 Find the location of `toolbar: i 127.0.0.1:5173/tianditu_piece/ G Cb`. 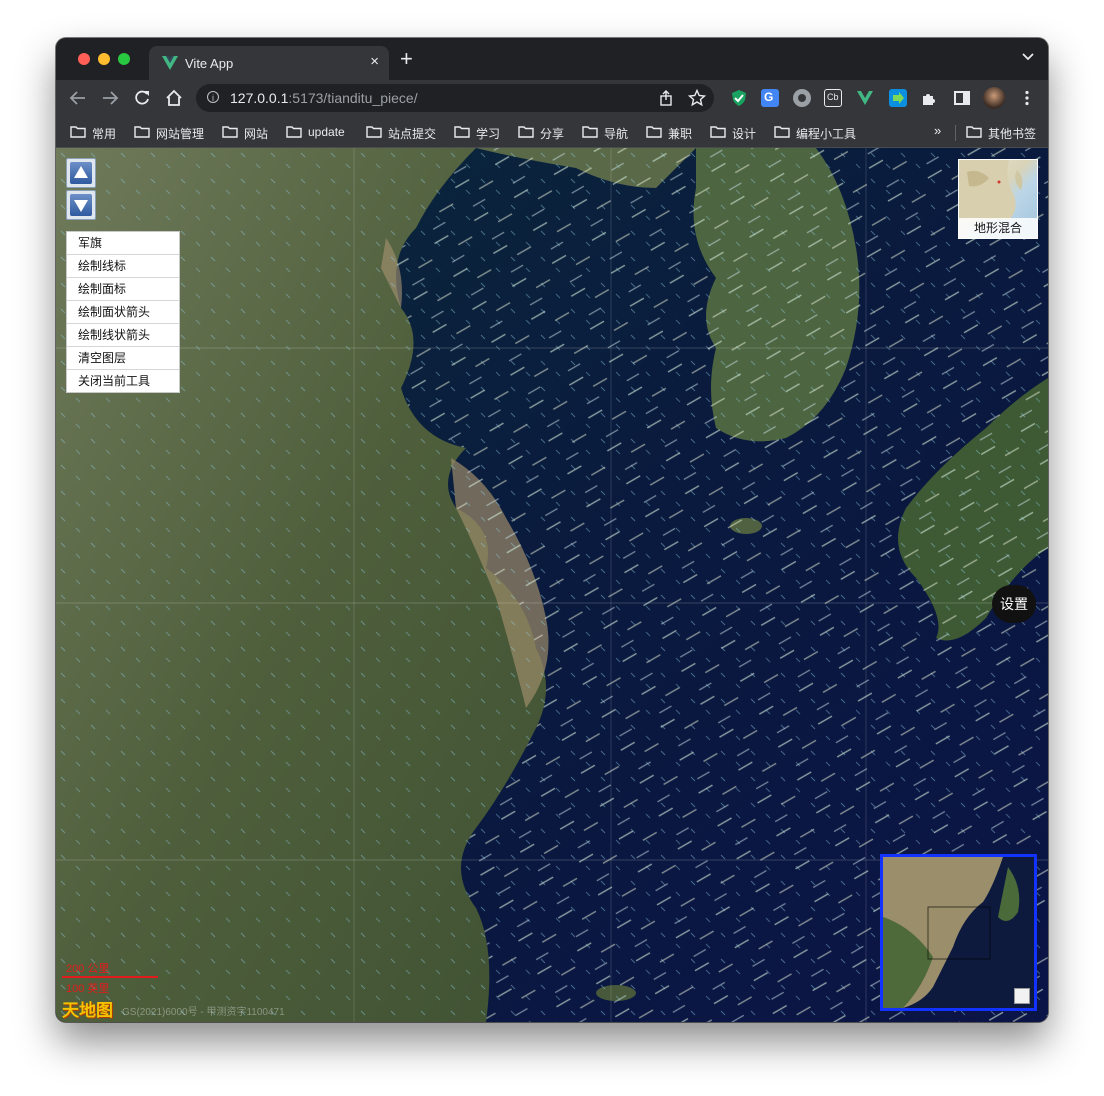

toolbar: i 127.0.0.1:5173/tianditu_piece/ G Cb is located at coordinates (552, 98).